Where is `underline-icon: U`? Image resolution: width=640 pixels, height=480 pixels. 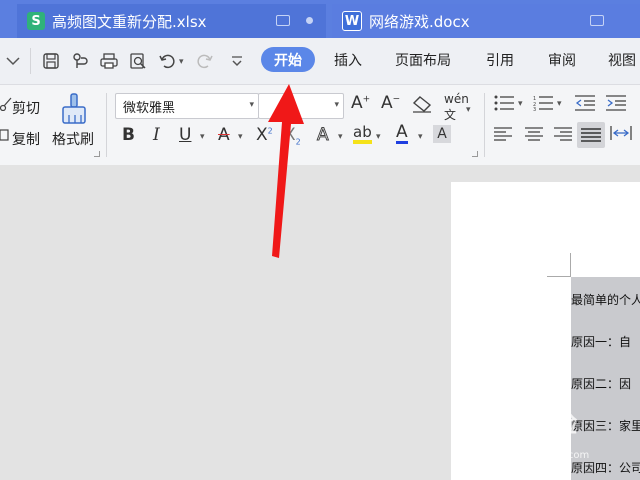 underline-icon: U is located at coordinates (185, 135).